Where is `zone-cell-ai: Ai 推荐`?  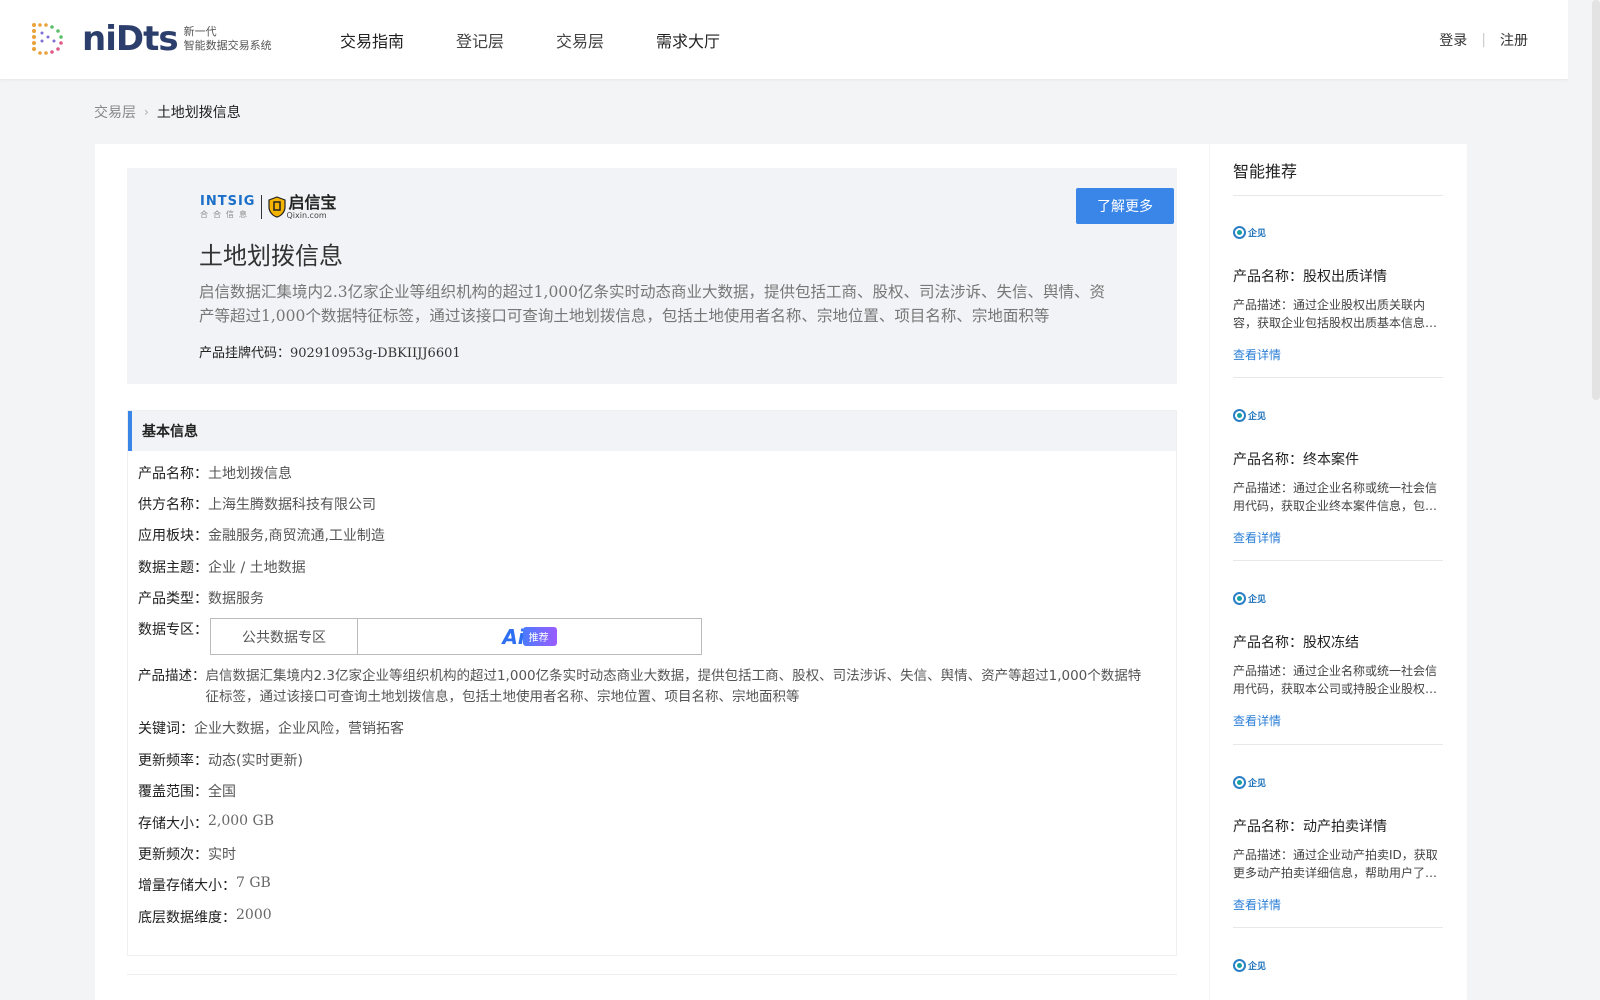 zone-cell-ai: Ai 推荐 is located at coordinates (529, 636).